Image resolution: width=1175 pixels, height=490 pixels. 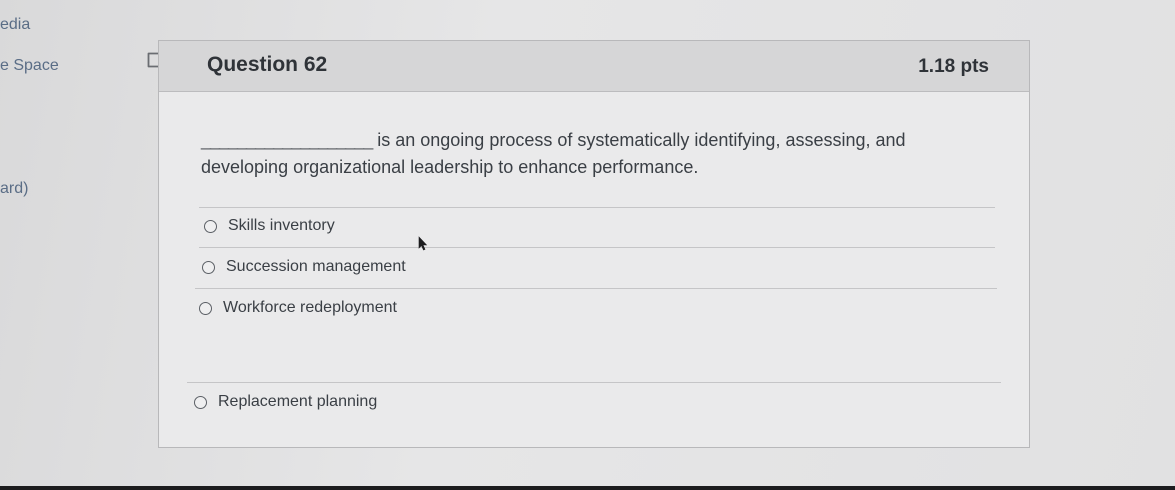 I want to click on answer-option: Skills inventory, so click(x=269, y=226).